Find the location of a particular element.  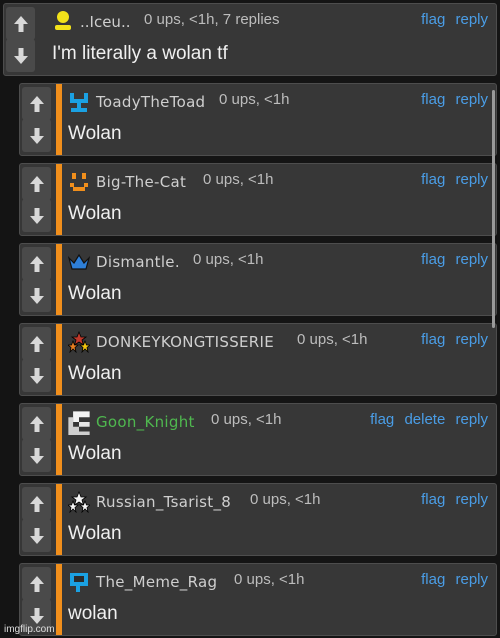

watermark: imgflip.com is located at coordinates (29, 629).